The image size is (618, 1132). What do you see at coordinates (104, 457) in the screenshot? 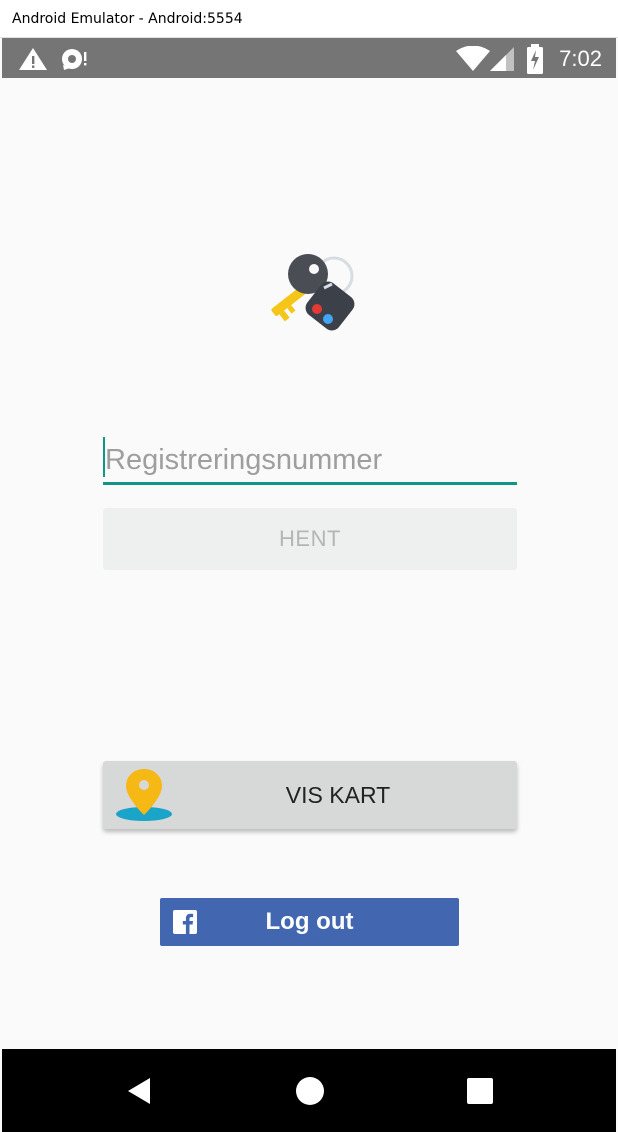
I see `text-cursor` at bounding box center [104, 457].